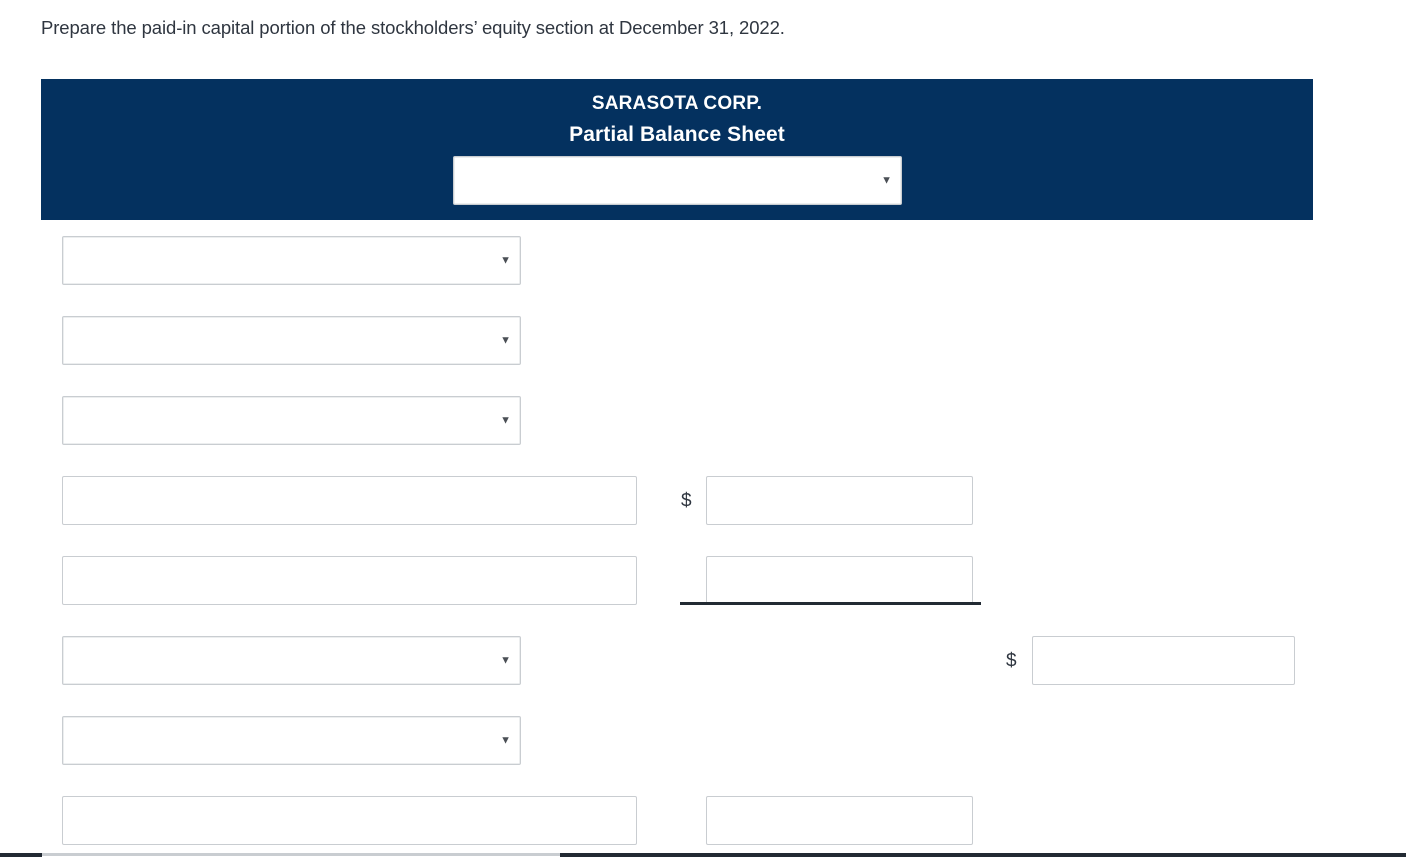  I want to click on statement-date-select-wrapper: ▼, so click(677, 180).